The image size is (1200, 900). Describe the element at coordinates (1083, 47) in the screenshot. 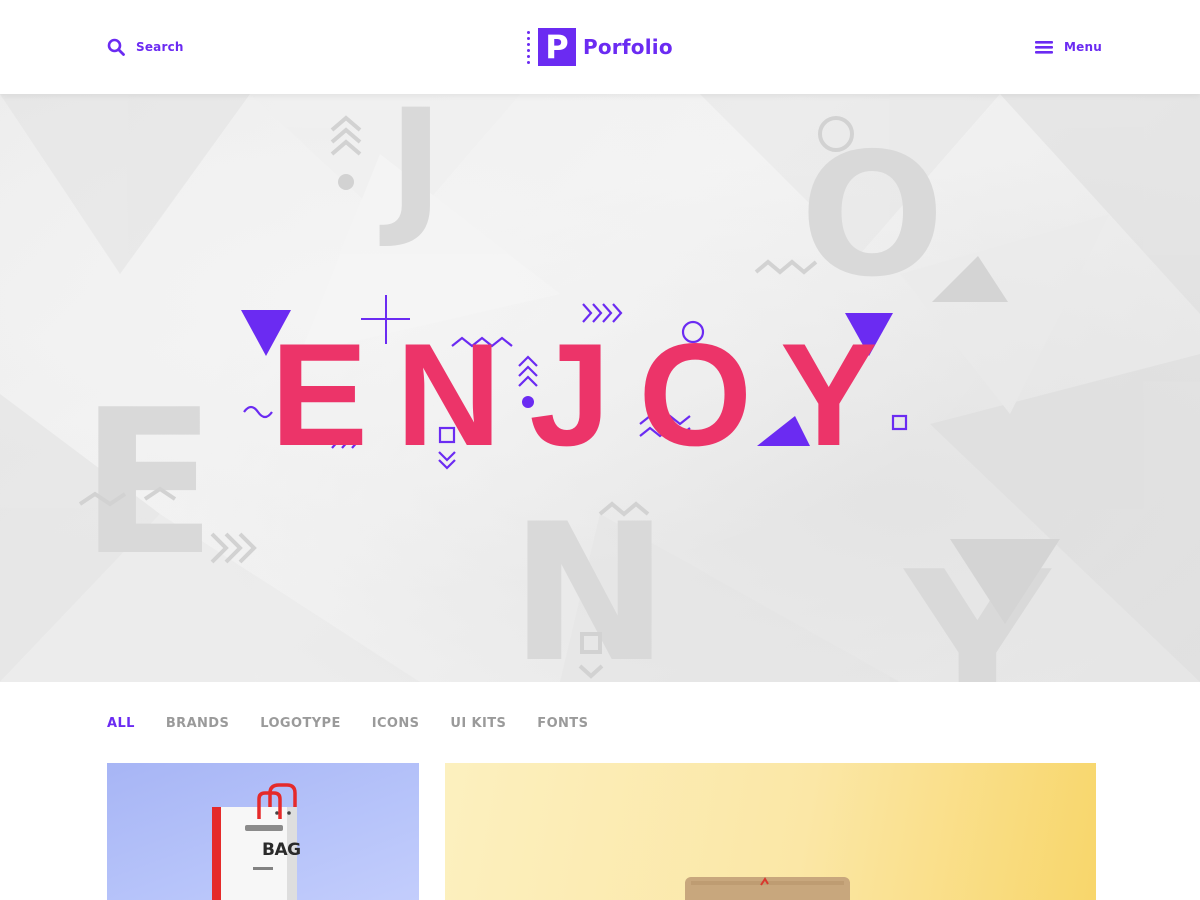

I see `menu-label: Menu` at that location.